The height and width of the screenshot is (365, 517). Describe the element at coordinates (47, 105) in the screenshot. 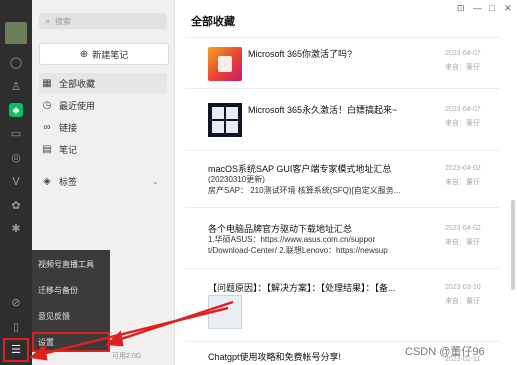

I see `clock-icon: ◷` at that location.